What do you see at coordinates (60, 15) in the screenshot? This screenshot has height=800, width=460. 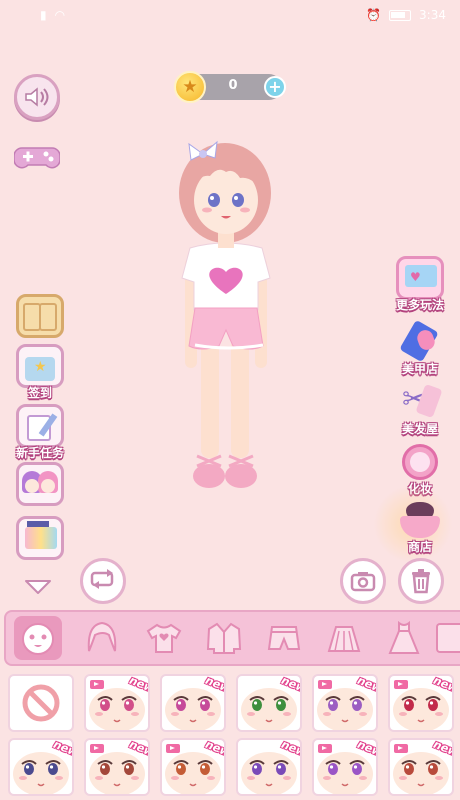 I see `wifi-icon: ◠` at bounding box center [60, 15].